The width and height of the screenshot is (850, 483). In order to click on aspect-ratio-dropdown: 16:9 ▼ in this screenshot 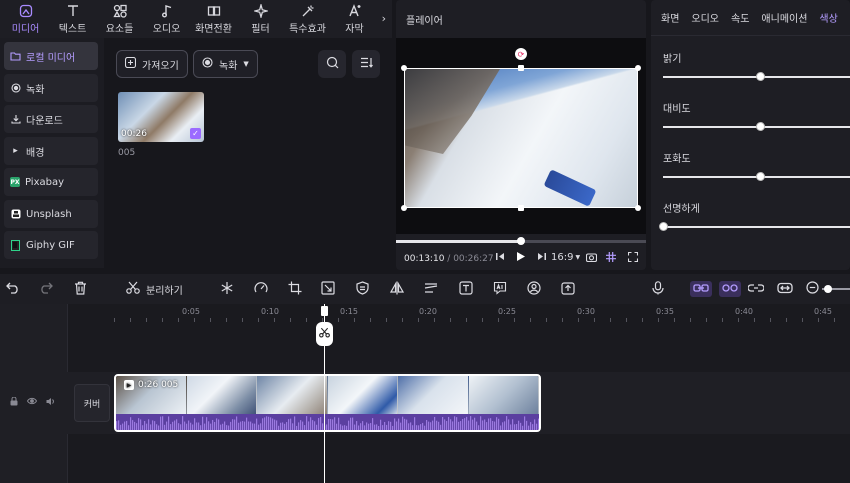, I will do `click(565, 257)`.